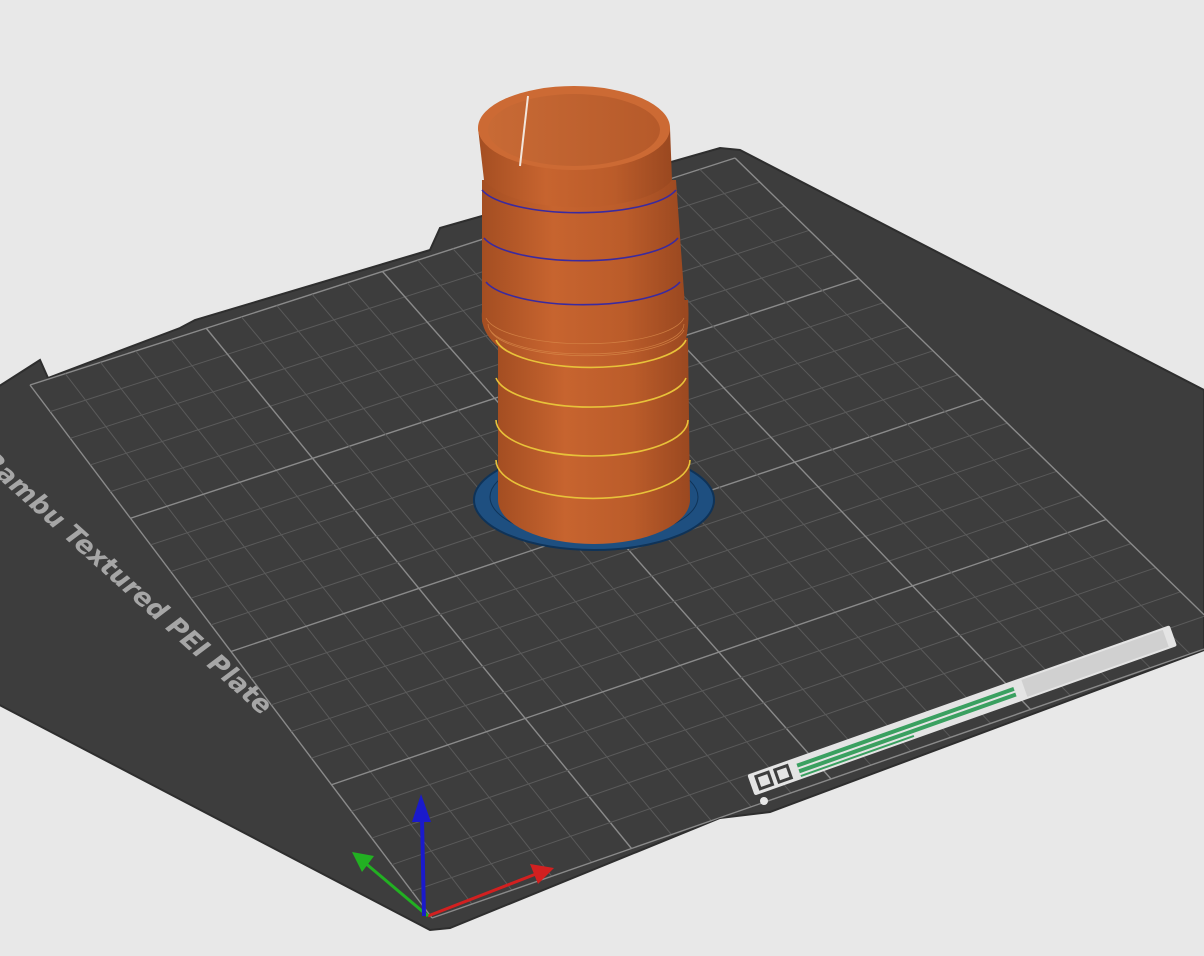 Image resolution: width=1204 pixels, height=956 pixels. Describe the element at coordinates (594, 441) in the screenshot. I see `model-lower-section` at that location.